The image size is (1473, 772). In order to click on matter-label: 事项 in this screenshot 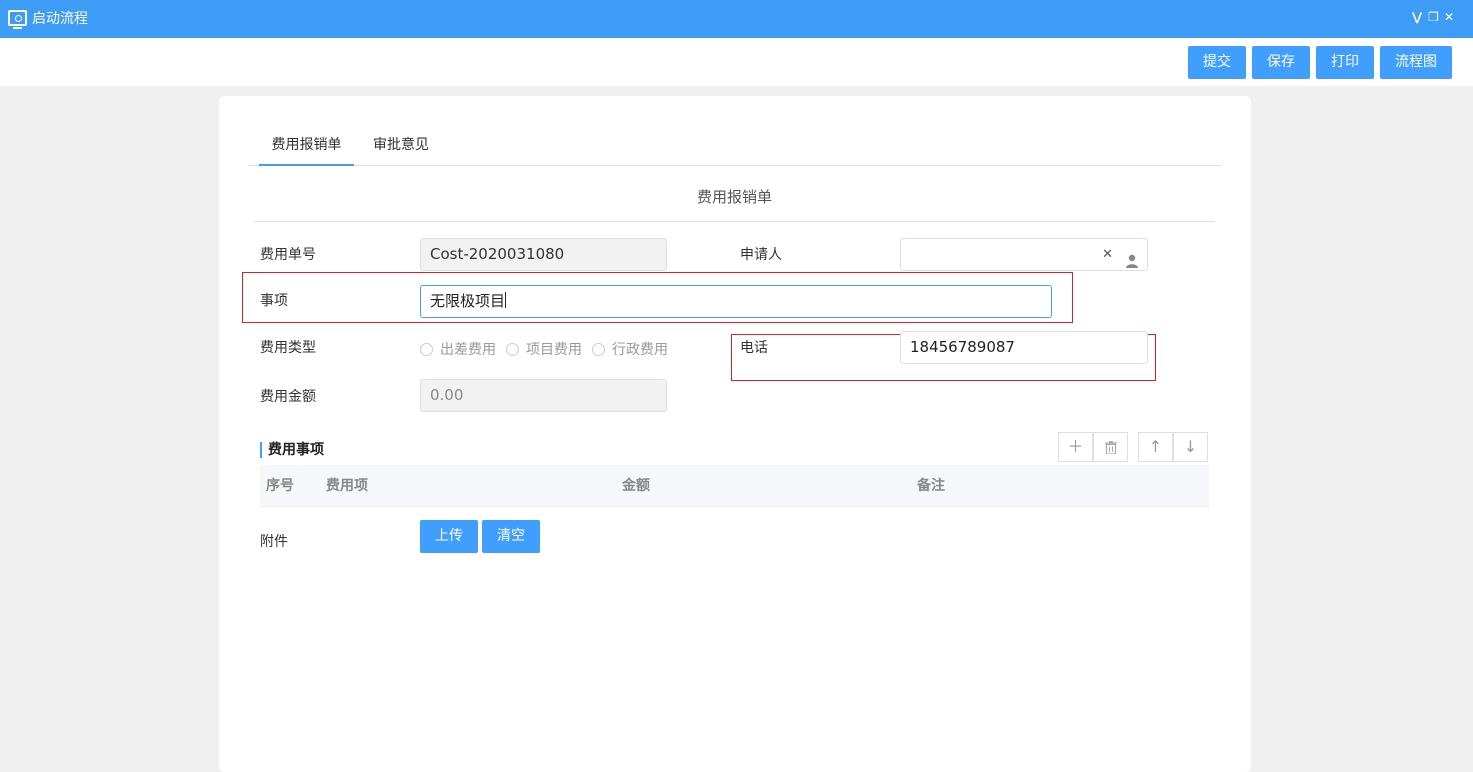, I will do `click(274, 301)`.